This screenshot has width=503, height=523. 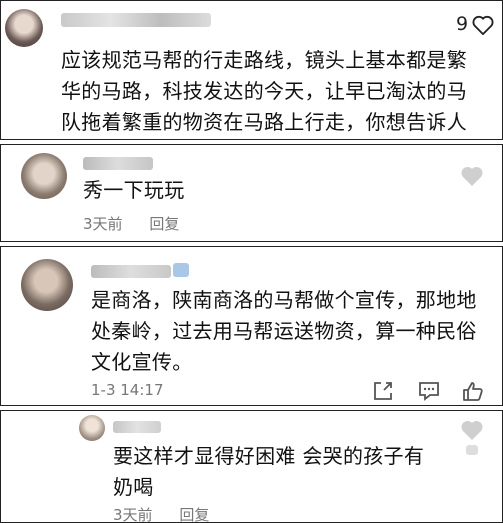 What do you see at coordinates (181, 270) in the screenshot?
I see `badge-blurred` at bounding box center [181, 270].